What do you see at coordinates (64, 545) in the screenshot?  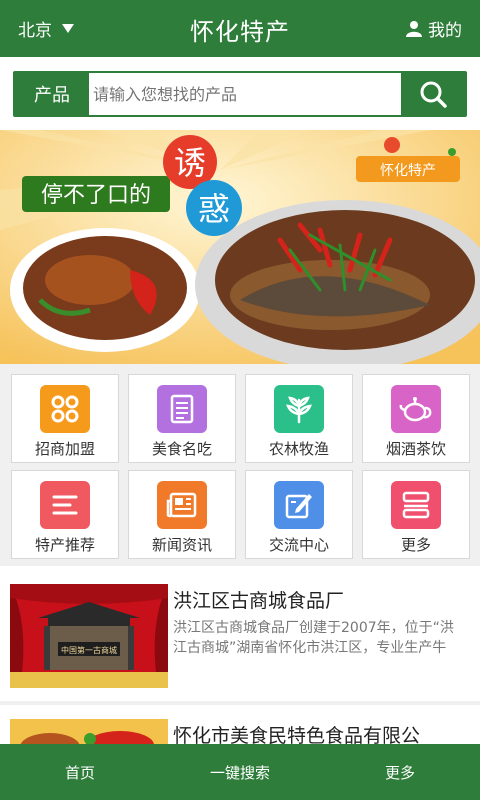 I see `category-label: 特产推荐` at bounding box center [64, 545].